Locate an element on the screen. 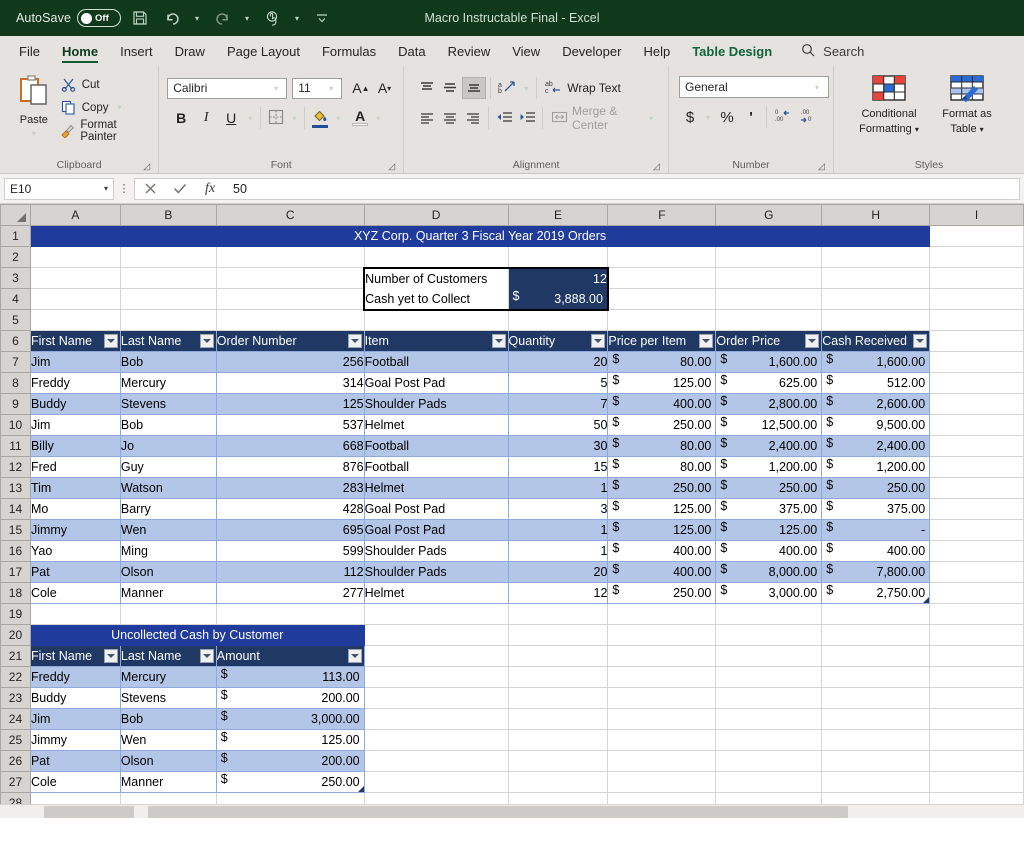  touch-mode-icon is located at coordinates (272, 18).